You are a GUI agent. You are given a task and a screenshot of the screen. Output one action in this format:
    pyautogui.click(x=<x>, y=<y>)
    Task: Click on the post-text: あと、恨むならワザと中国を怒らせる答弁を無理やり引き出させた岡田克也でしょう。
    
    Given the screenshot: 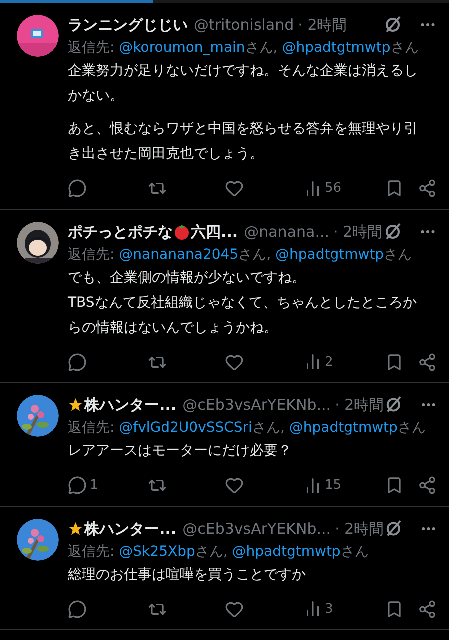 What is the action you would take?
    pyautogui.click(x=243, y=142)
    